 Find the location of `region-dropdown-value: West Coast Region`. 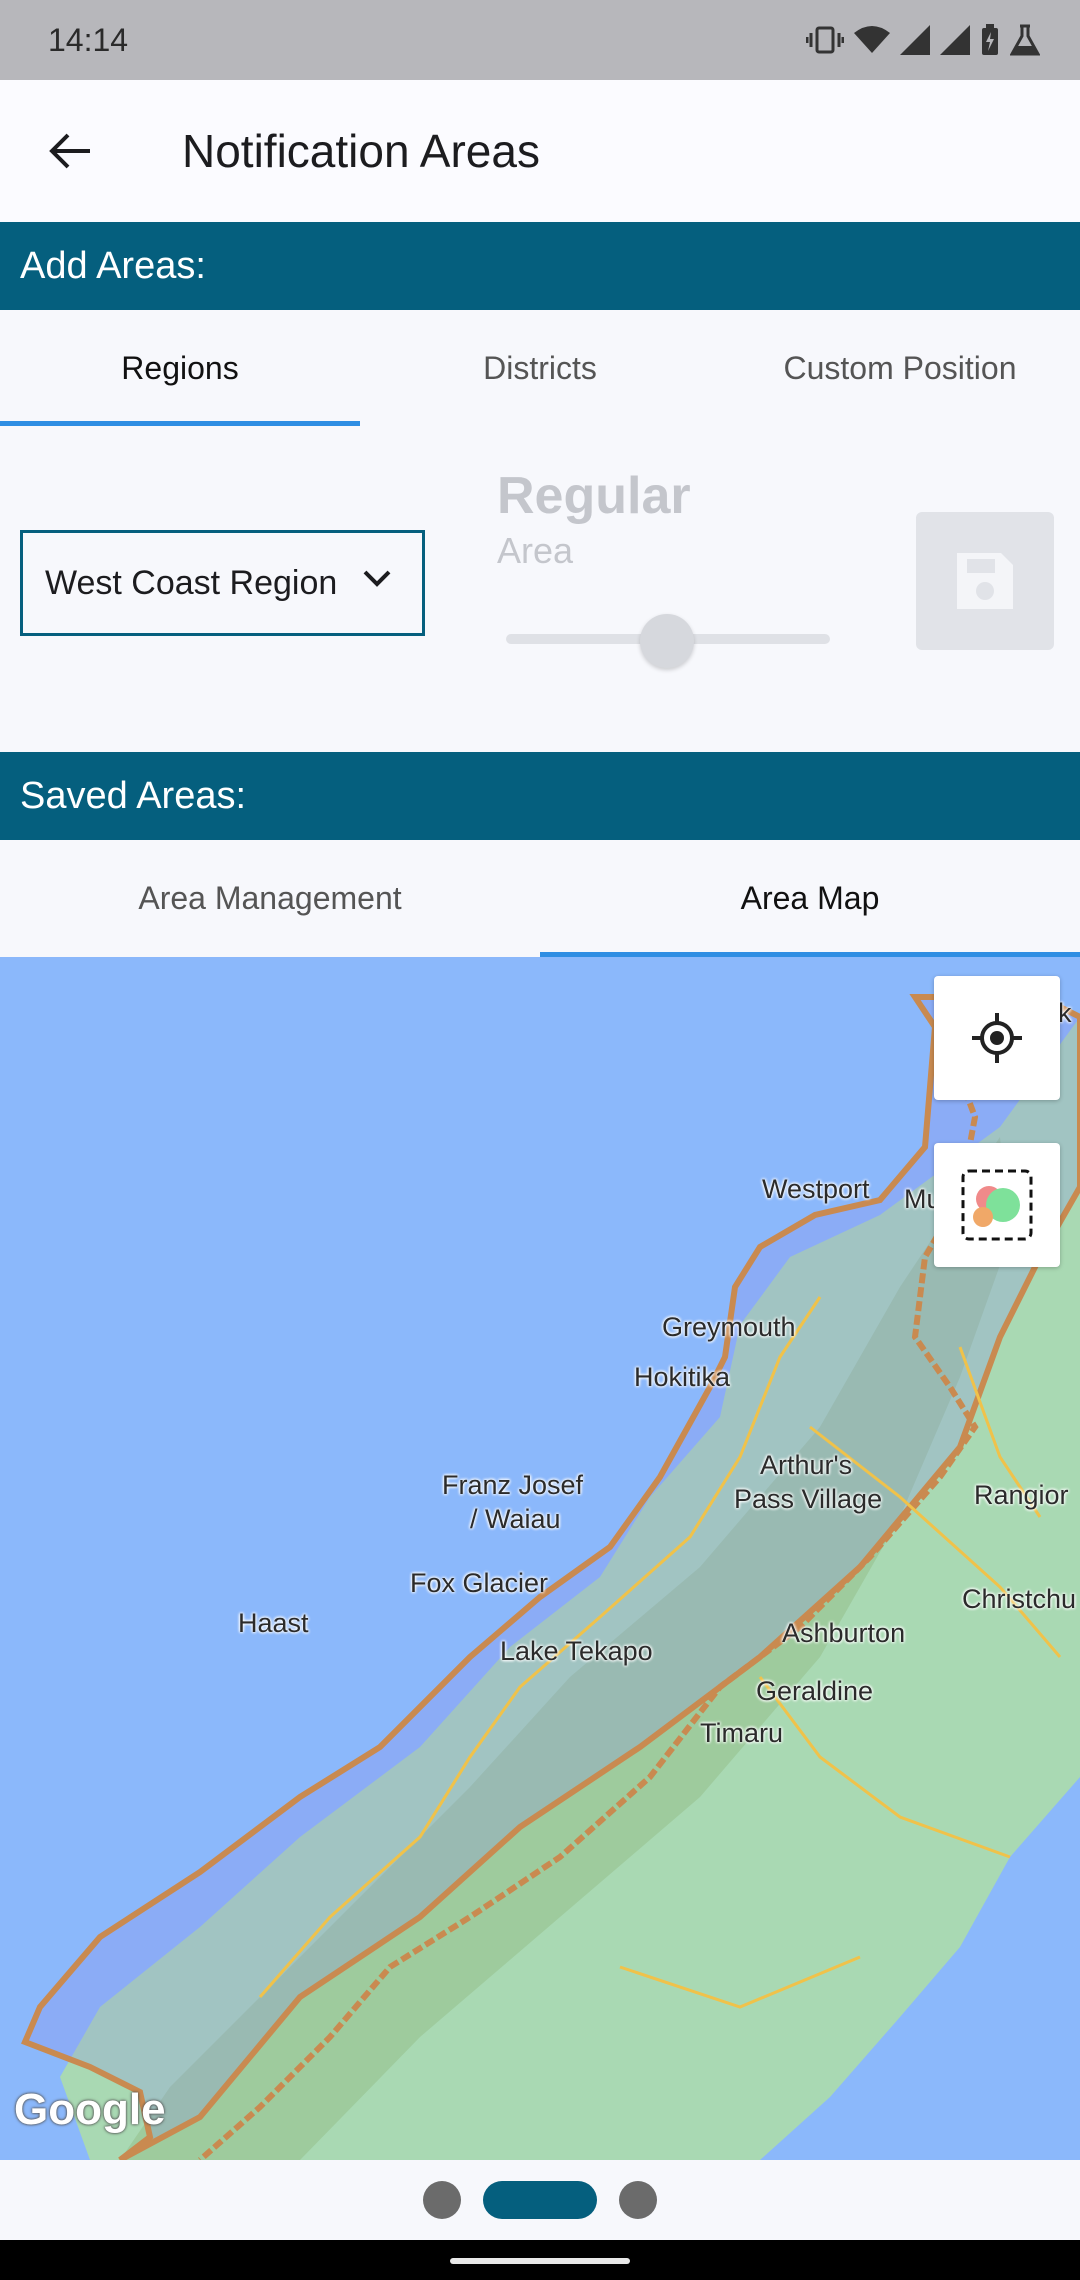

region-dropdown-value: West Coast Region is located at coordinates (191, 582).